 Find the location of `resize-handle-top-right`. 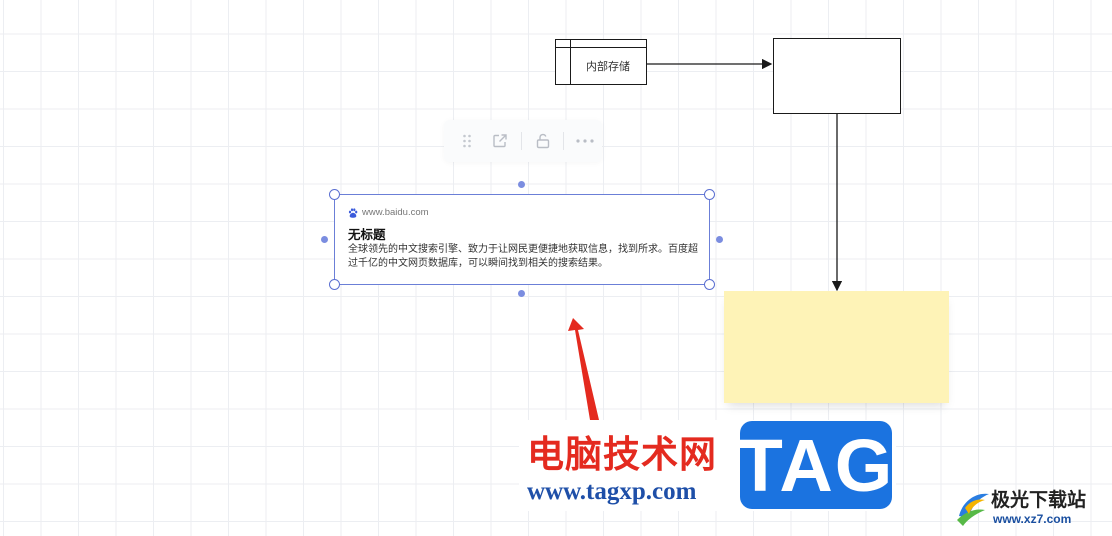

resize-handle-top-right is located at coordinates (709, 194).